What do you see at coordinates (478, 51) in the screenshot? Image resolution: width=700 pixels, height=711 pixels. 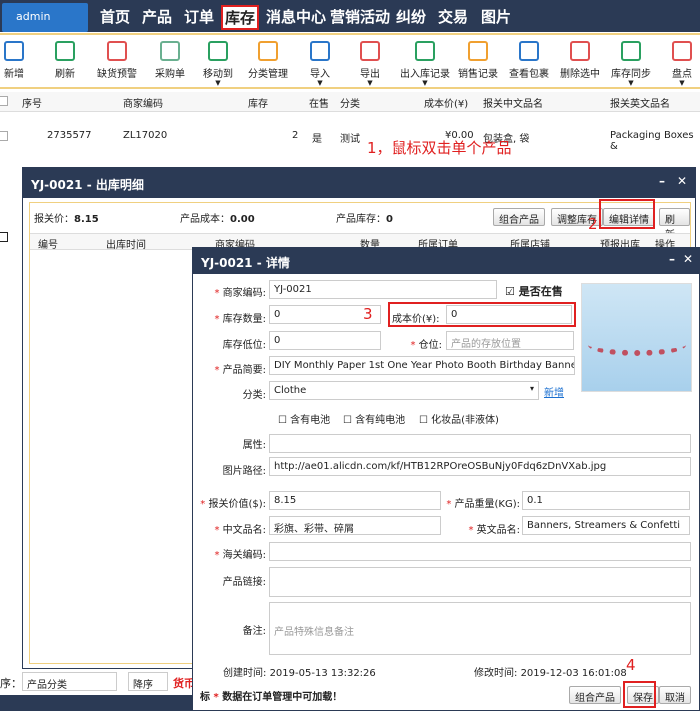 I see `sales-icon` at bounding box center [478, 51].